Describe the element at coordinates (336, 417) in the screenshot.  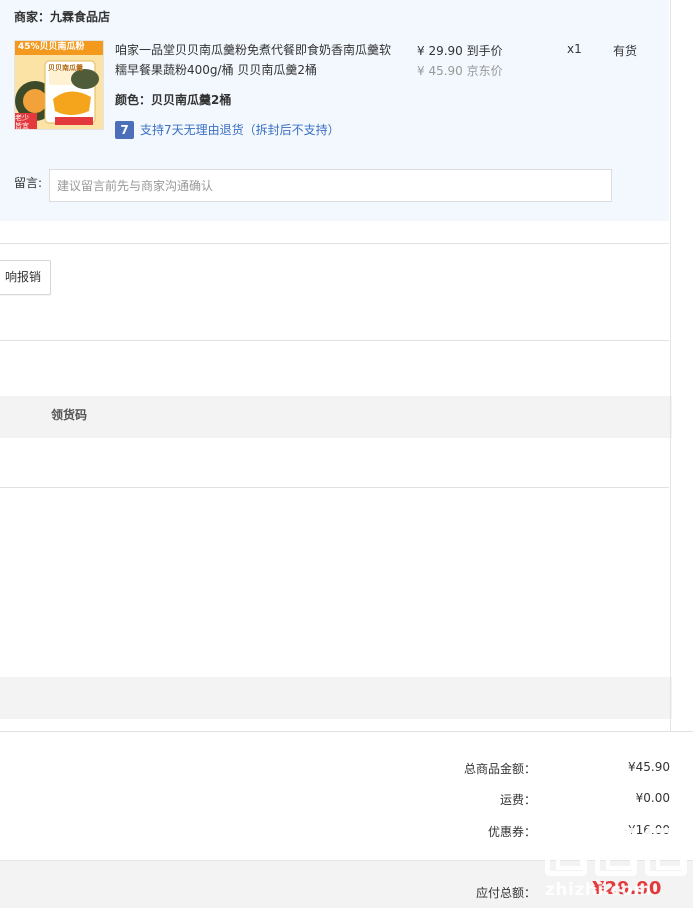
I see `pickup-table-header` at that location.